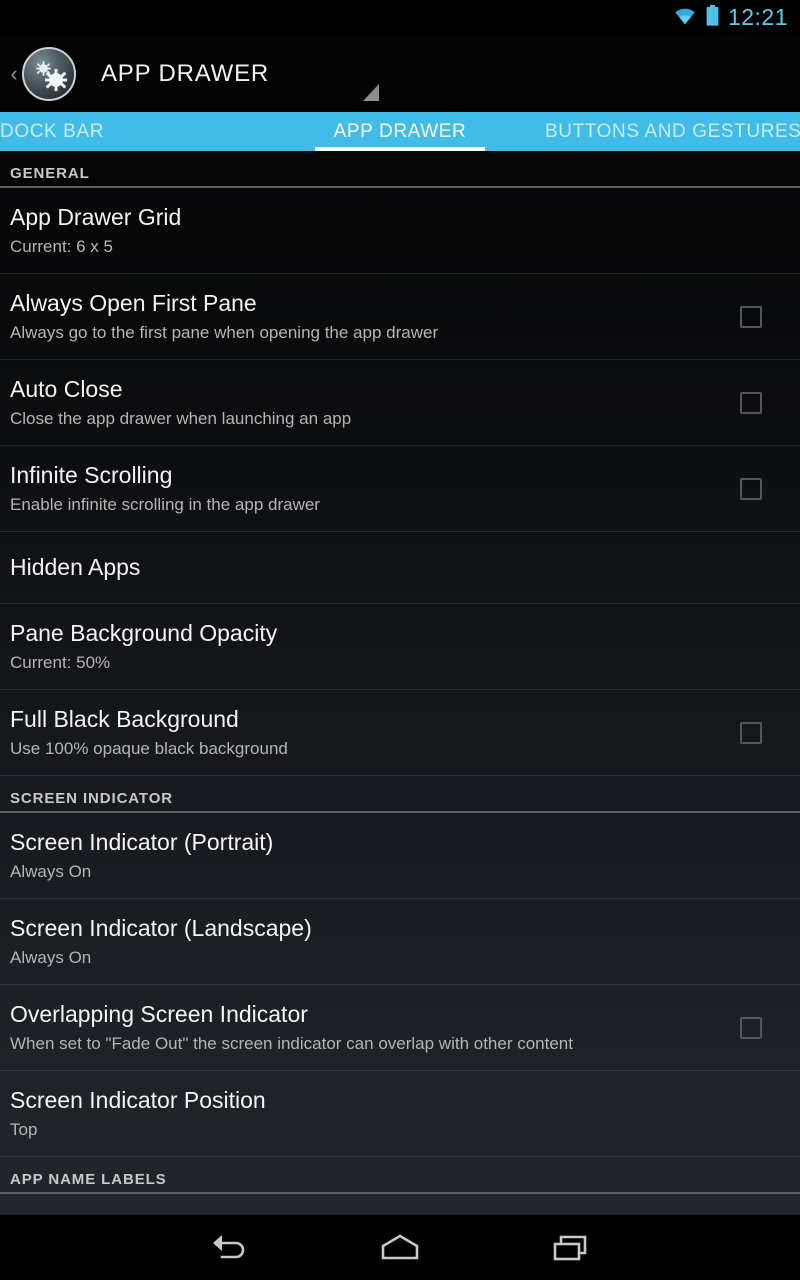  I want to click on settings-row-texts: Hidden Apps, so click(400, 567).